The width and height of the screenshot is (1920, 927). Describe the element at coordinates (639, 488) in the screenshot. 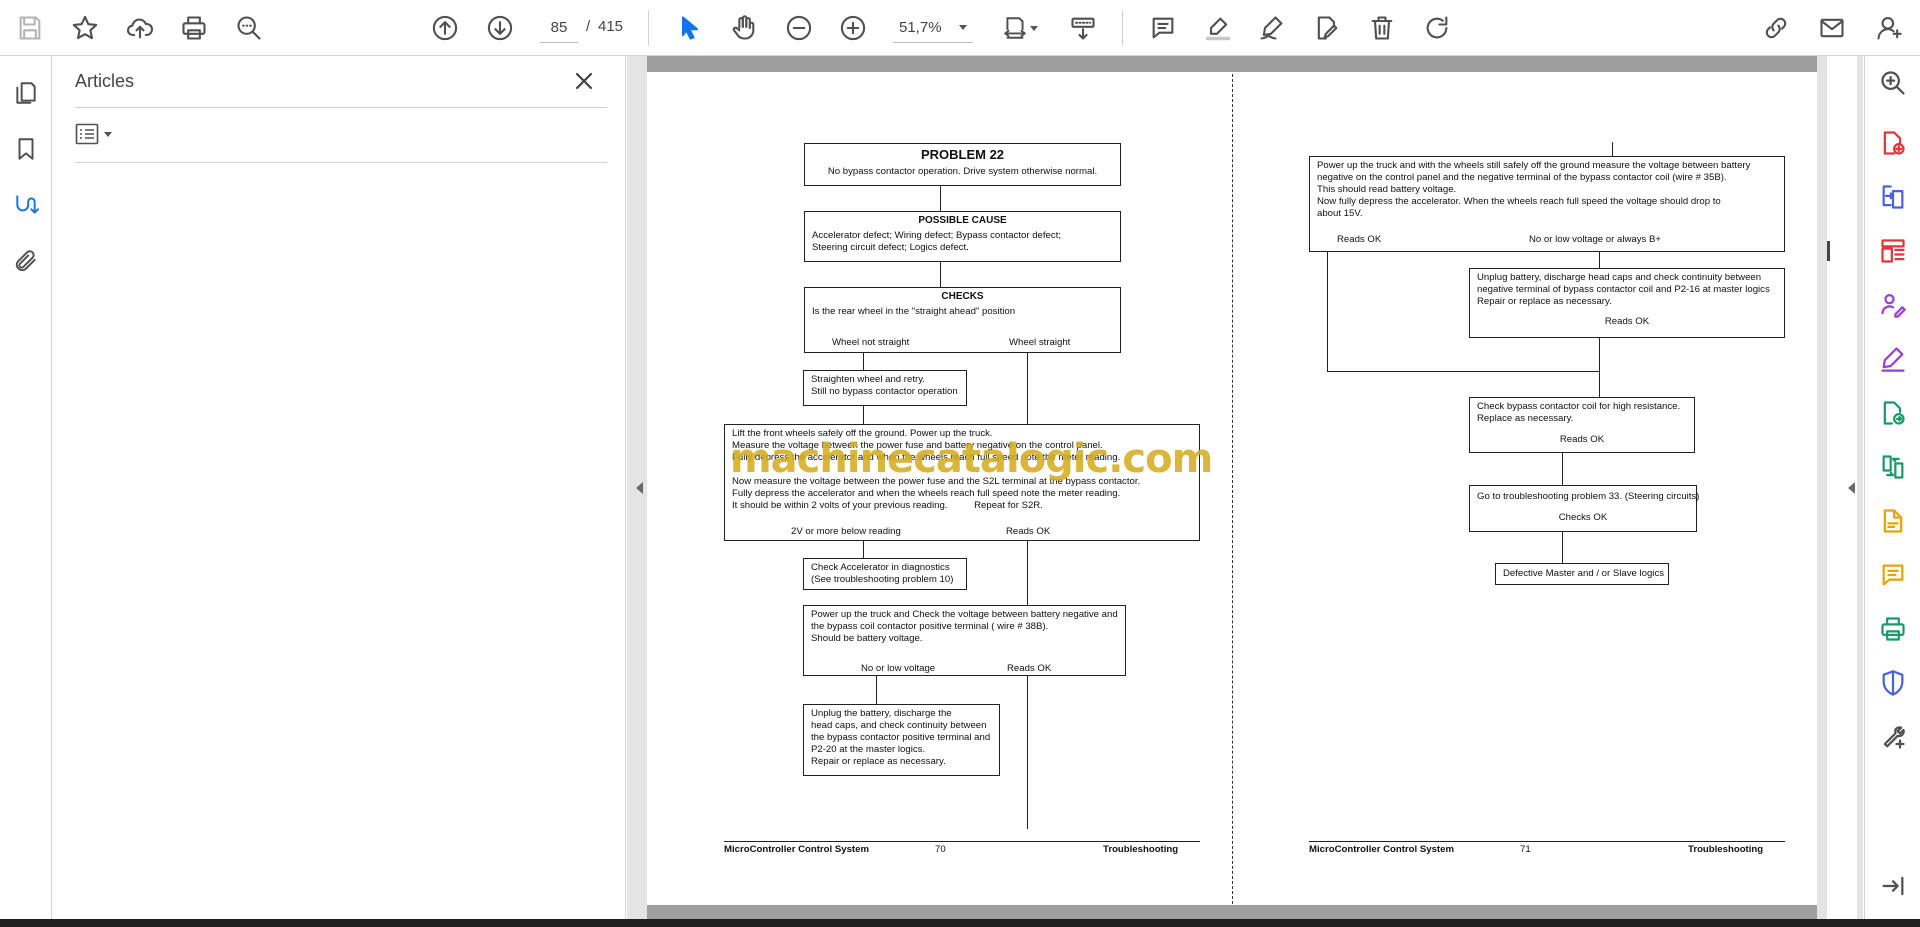

I see `collapse-left-panel-button` at that location.